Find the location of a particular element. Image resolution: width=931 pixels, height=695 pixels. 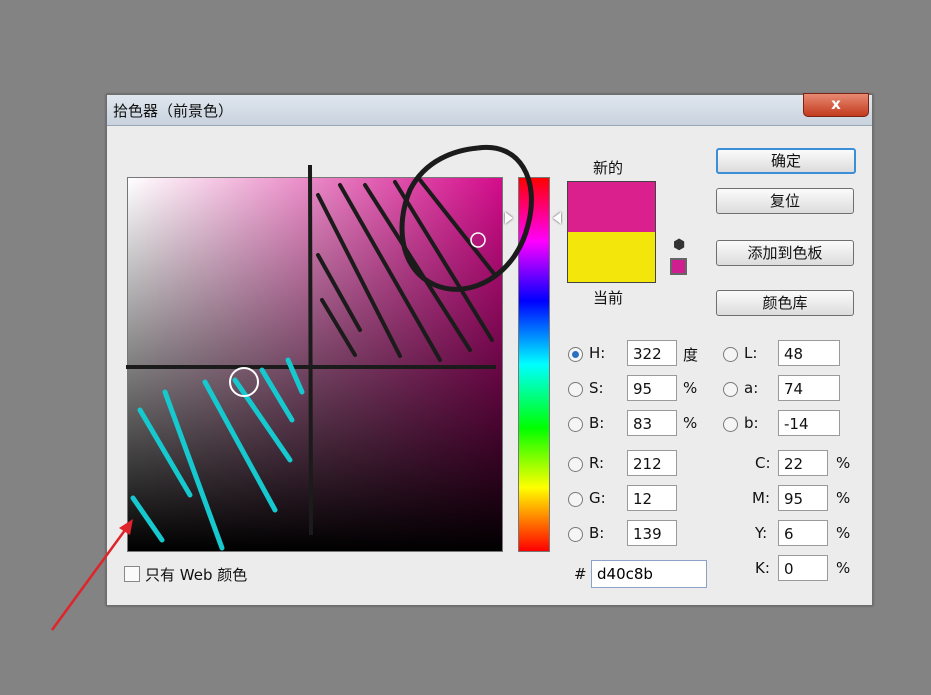

annotation-arrowhead is located at coordinates (126, 527).